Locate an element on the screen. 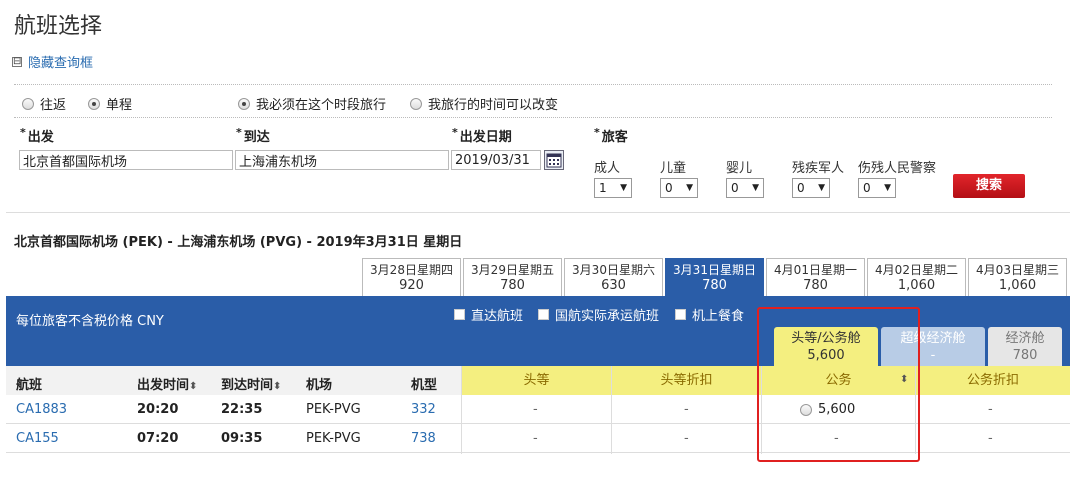  flight-number-link: CA1883 is located at coordinates (41, 409).